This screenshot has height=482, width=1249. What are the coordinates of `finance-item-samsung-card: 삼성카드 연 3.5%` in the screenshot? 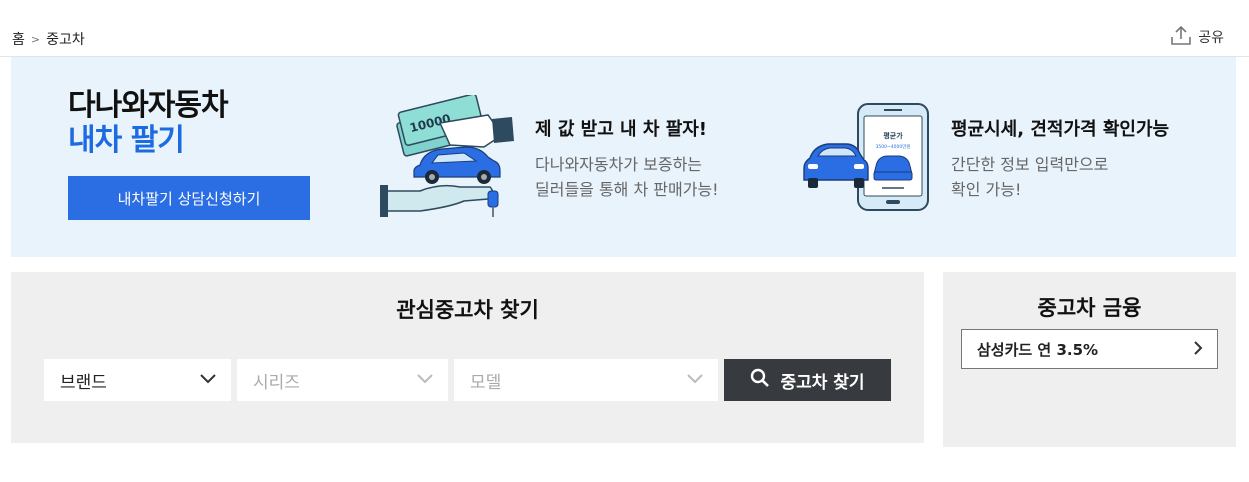 It's located at (1089, 349).